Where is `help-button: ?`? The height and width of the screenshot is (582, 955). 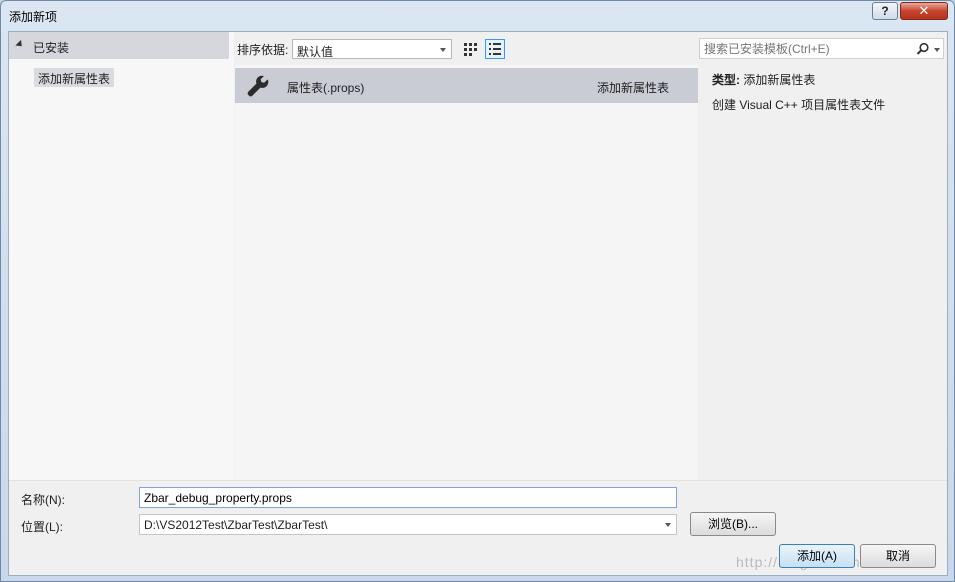
help-button: ? is located at coordinates (885, 11).